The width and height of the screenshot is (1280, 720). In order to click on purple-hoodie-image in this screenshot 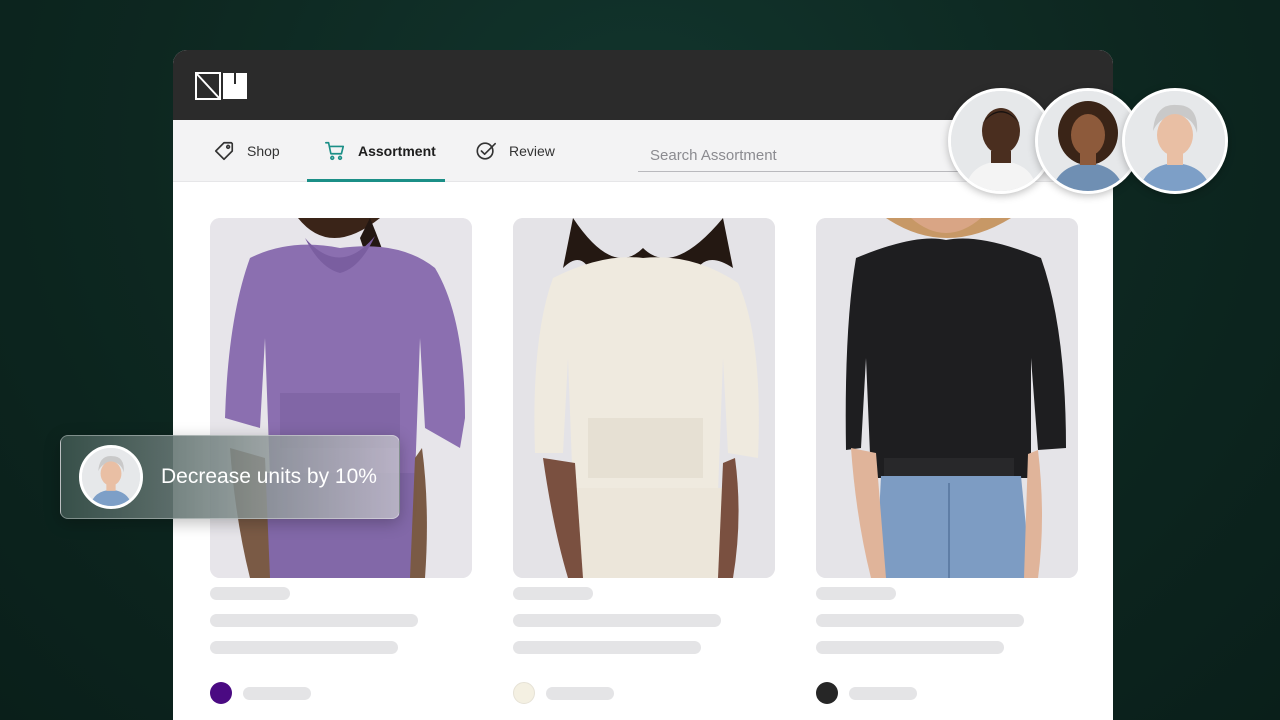, I will do `click(341, 398)`.